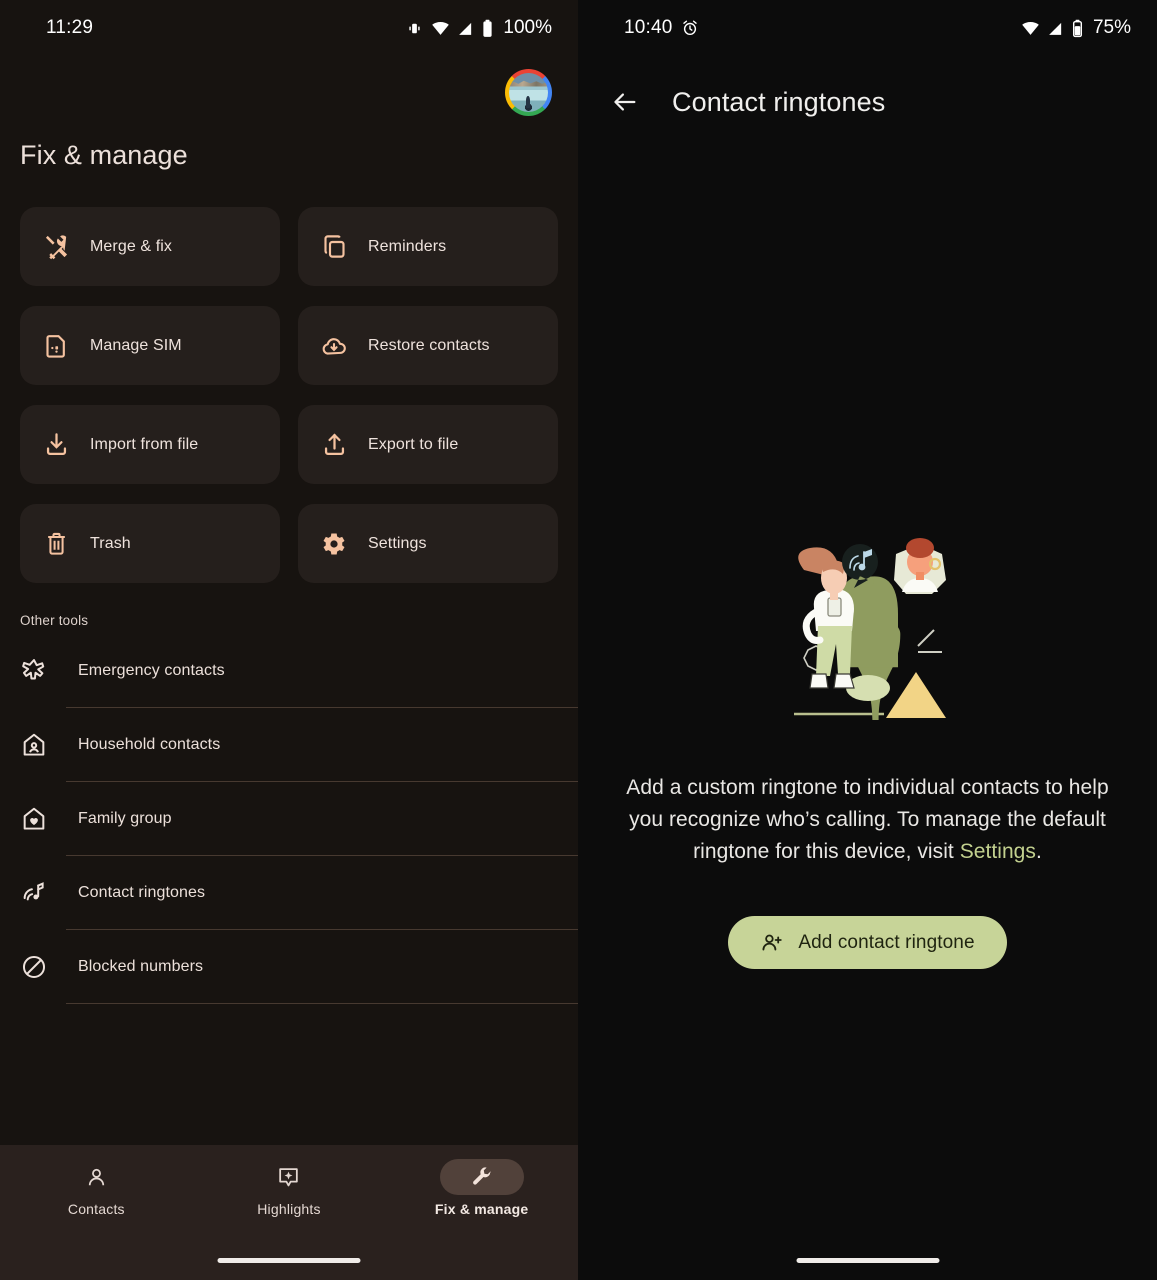  What do you see at coordinates (648, 27) in the screenshot?
I see `status-time-text: 10:40` at bounding box center [648, 27].